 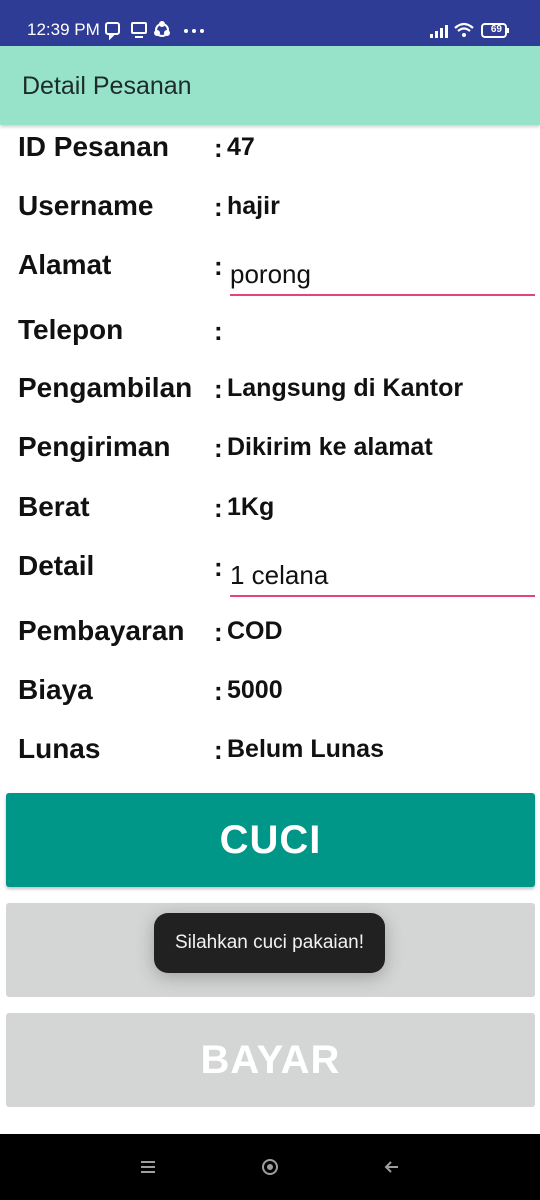 What do you see at coordinates (94, 446) in the screenshot?
I see `pengiriman-label: Pengiriman` at bounding box center [94, 446].